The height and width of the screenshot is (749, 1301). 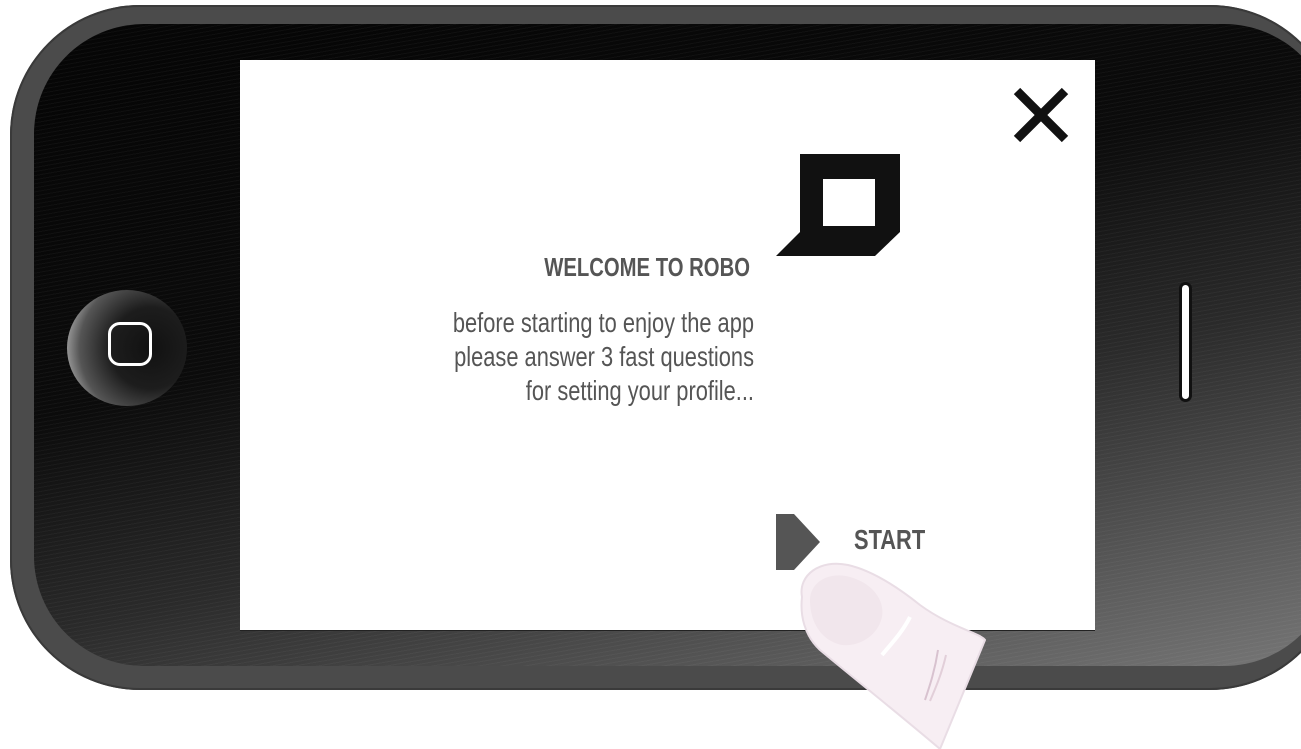 What do you see at coordinates (647, 267) in the screenshot?
I see `welcome-title: WELCOME TO ROBO` at bounding box center [647, 267].